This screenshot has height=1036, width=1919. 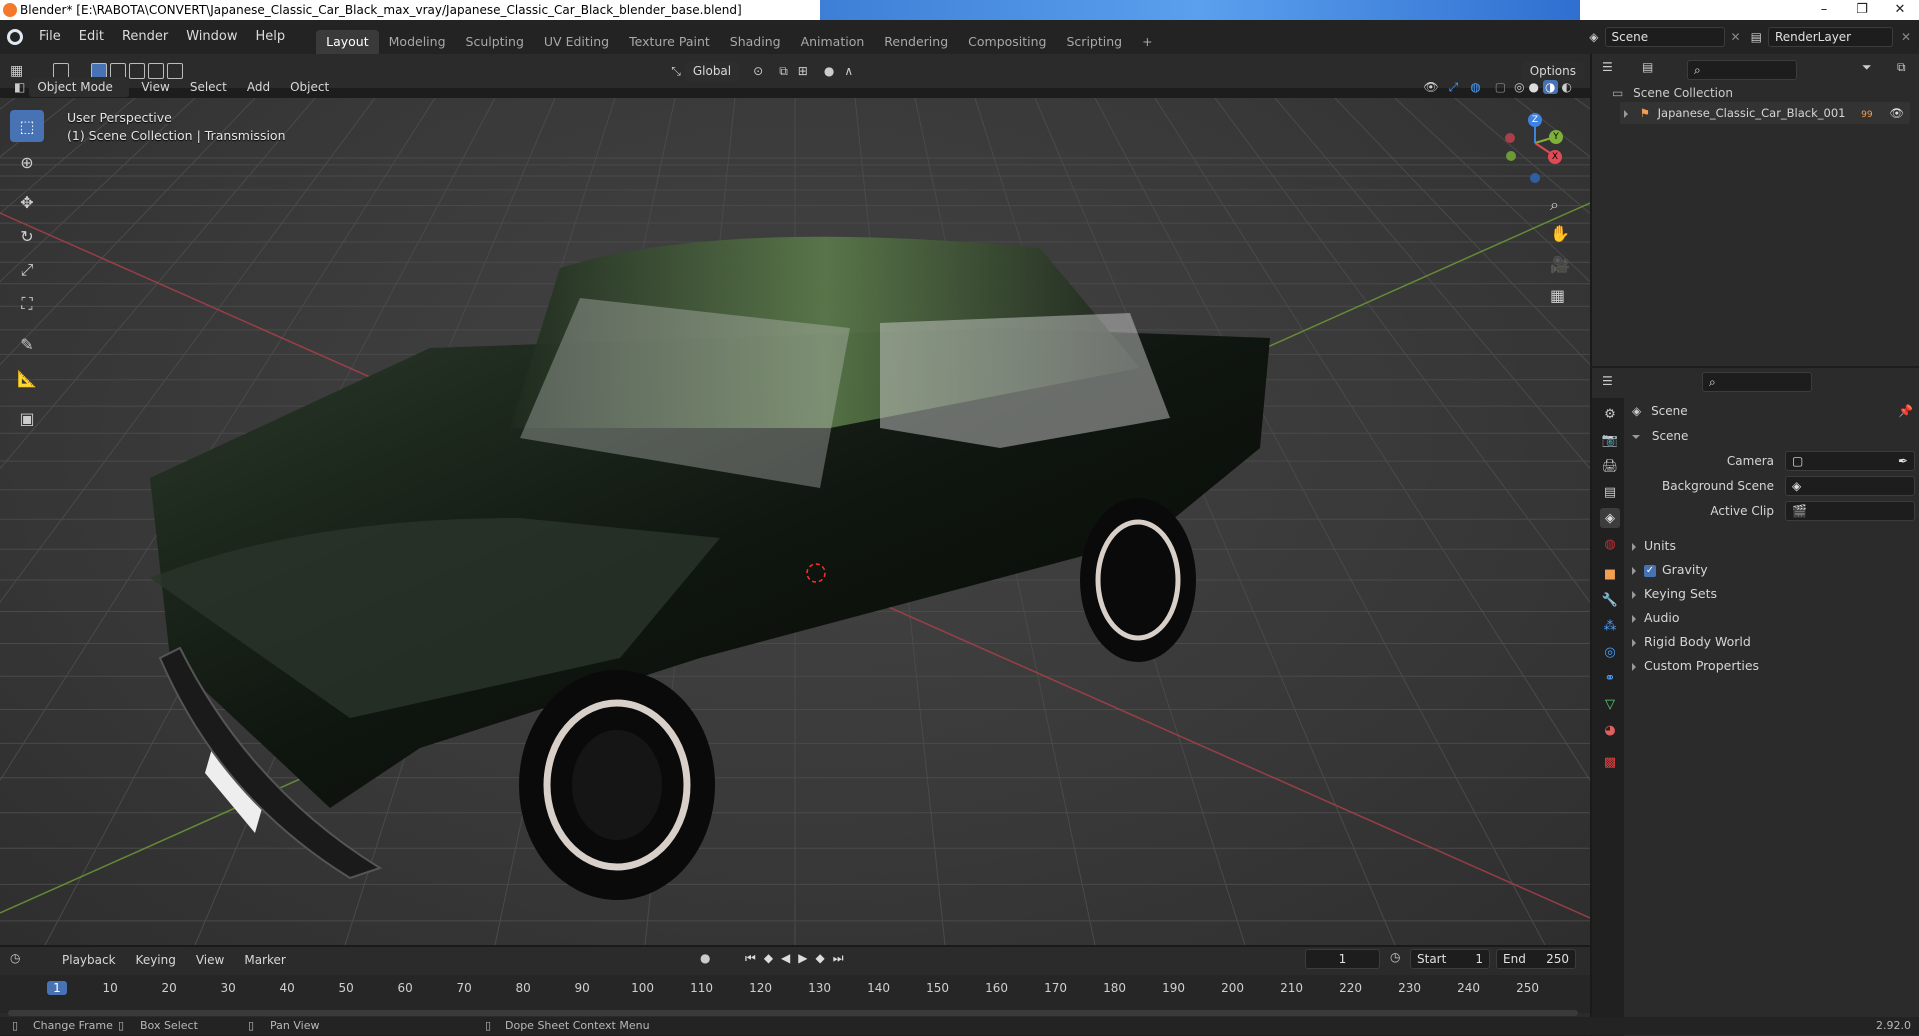 I want to click on wireframe-shading-icon: ◎, so click(x=1519, y=87).